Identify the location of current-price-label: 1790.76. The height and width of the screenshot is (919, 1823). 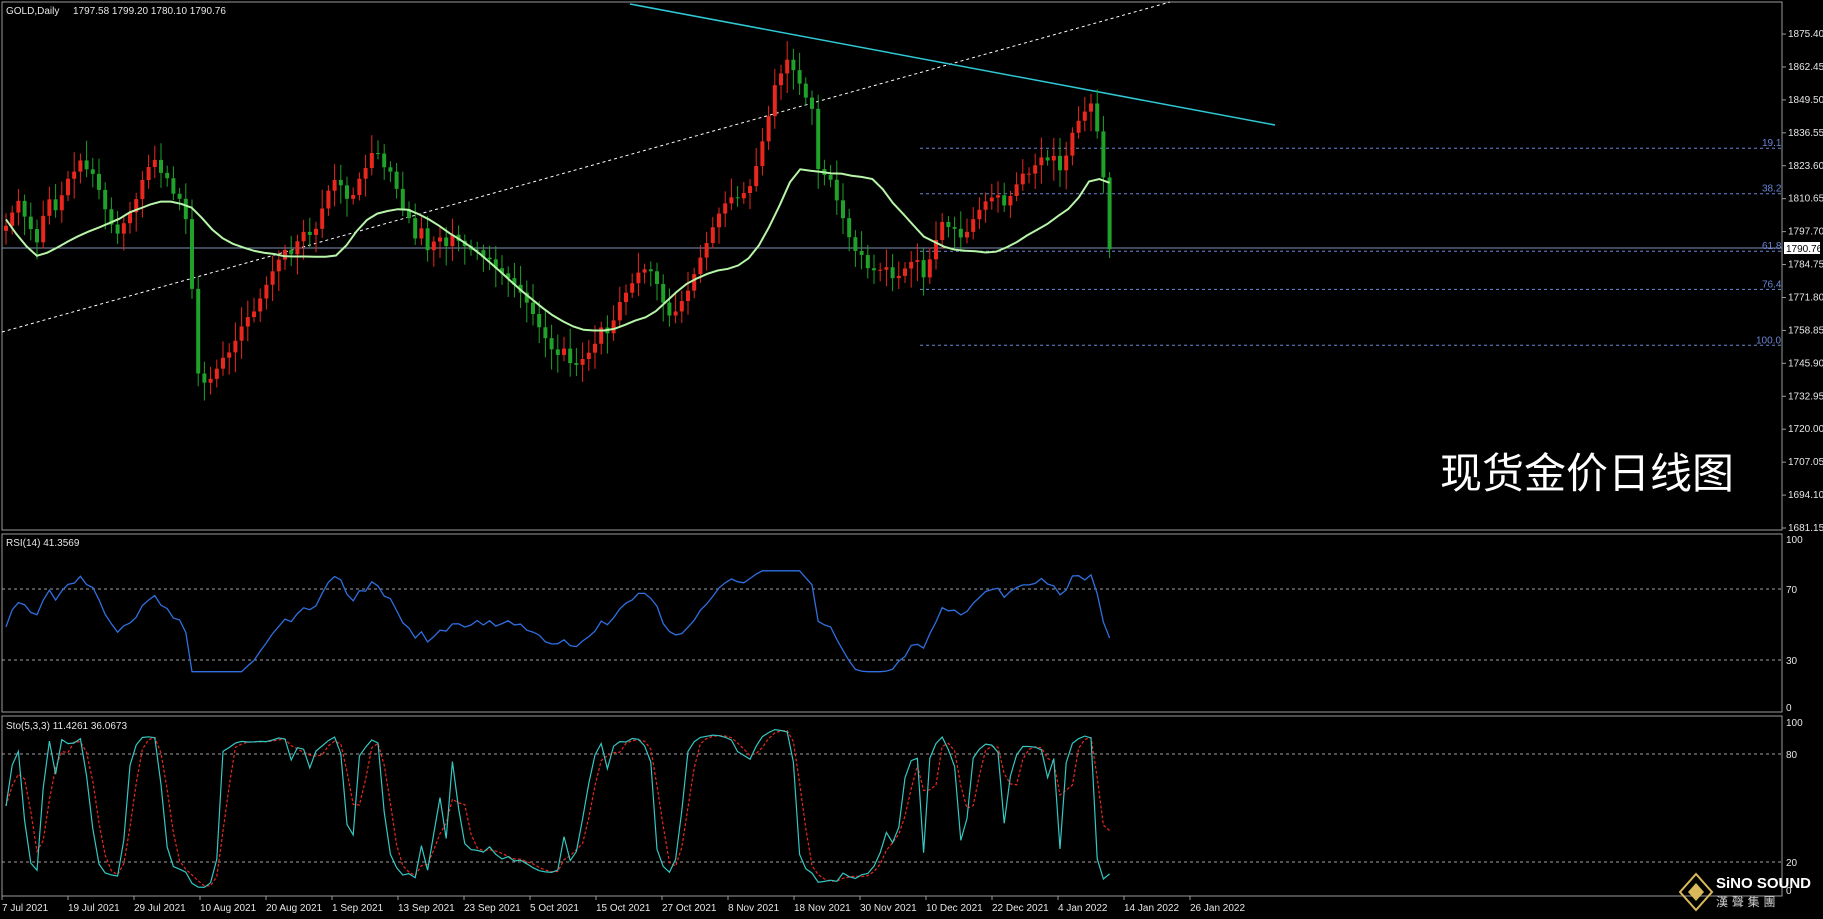
(1804, 249).